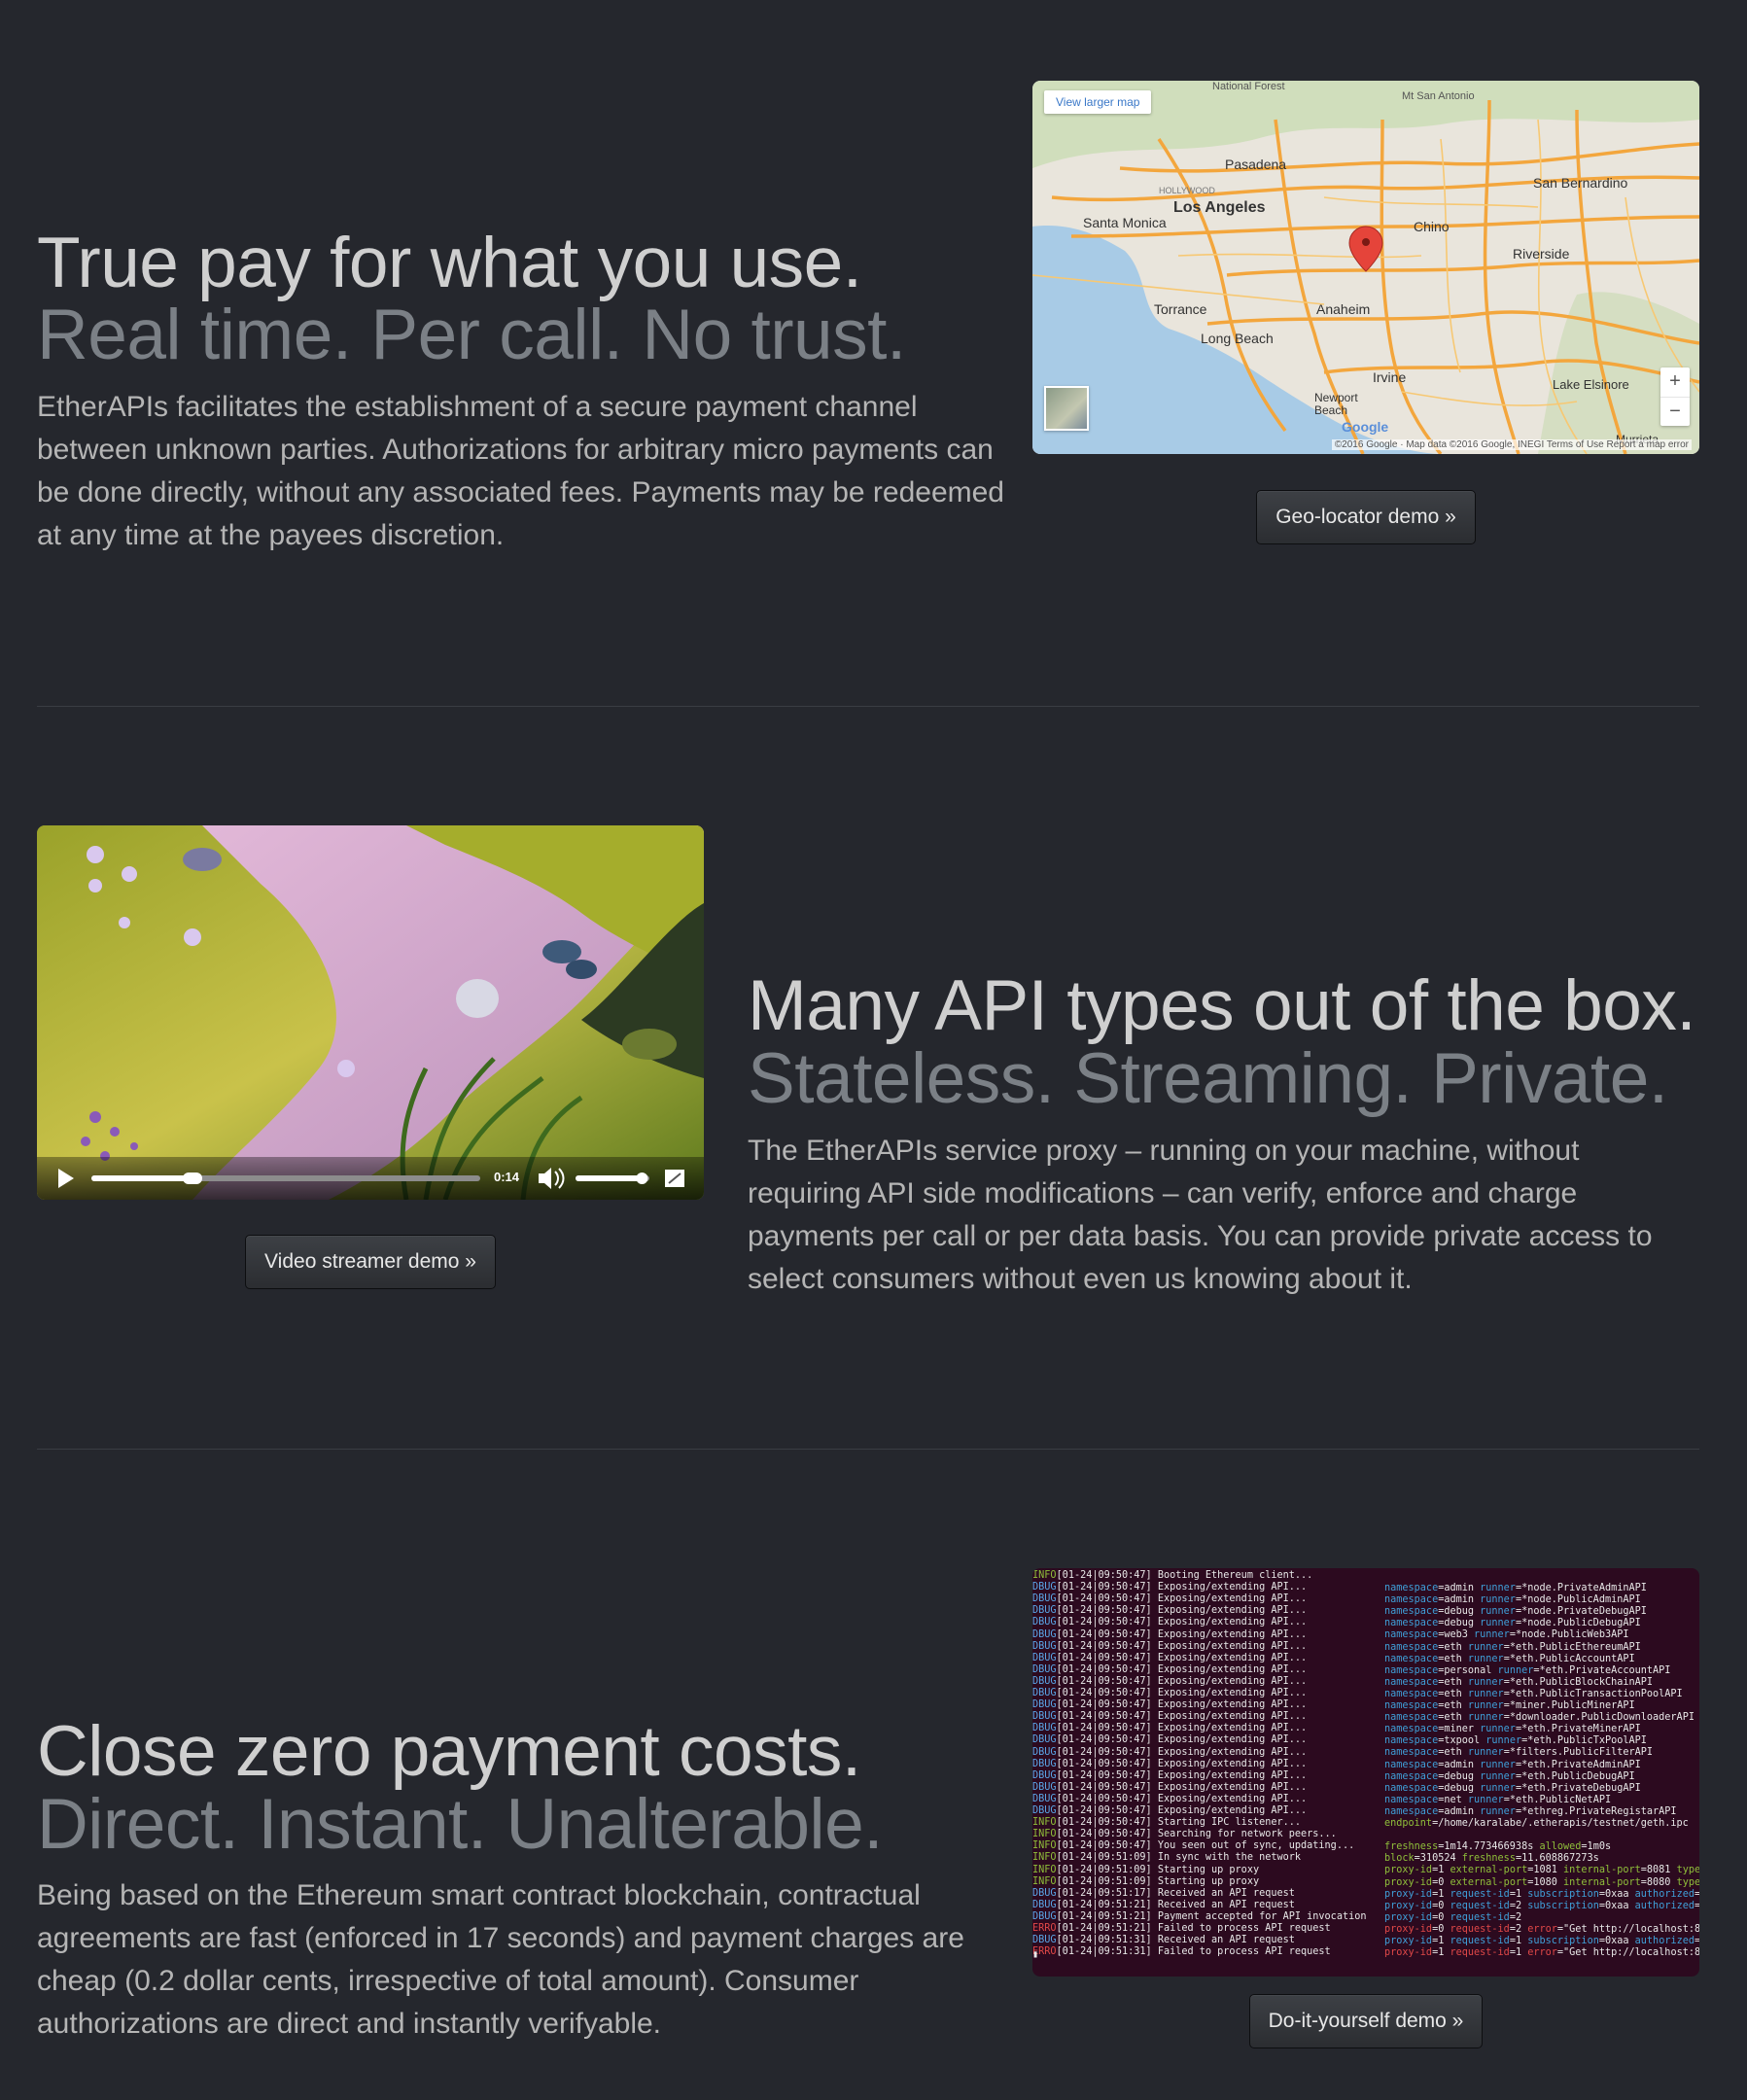 The image size is (1747, 2100). I want to click on log-value: =1081, so click(1545, 1870).